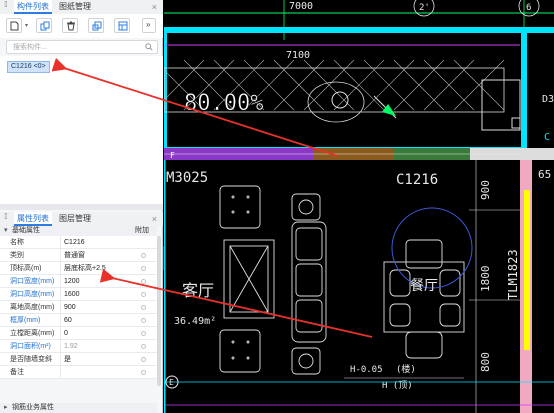  Describe the element at coordinates (485, 279) in the screenshot. I see `dim-1800-label: 1800` at that location.